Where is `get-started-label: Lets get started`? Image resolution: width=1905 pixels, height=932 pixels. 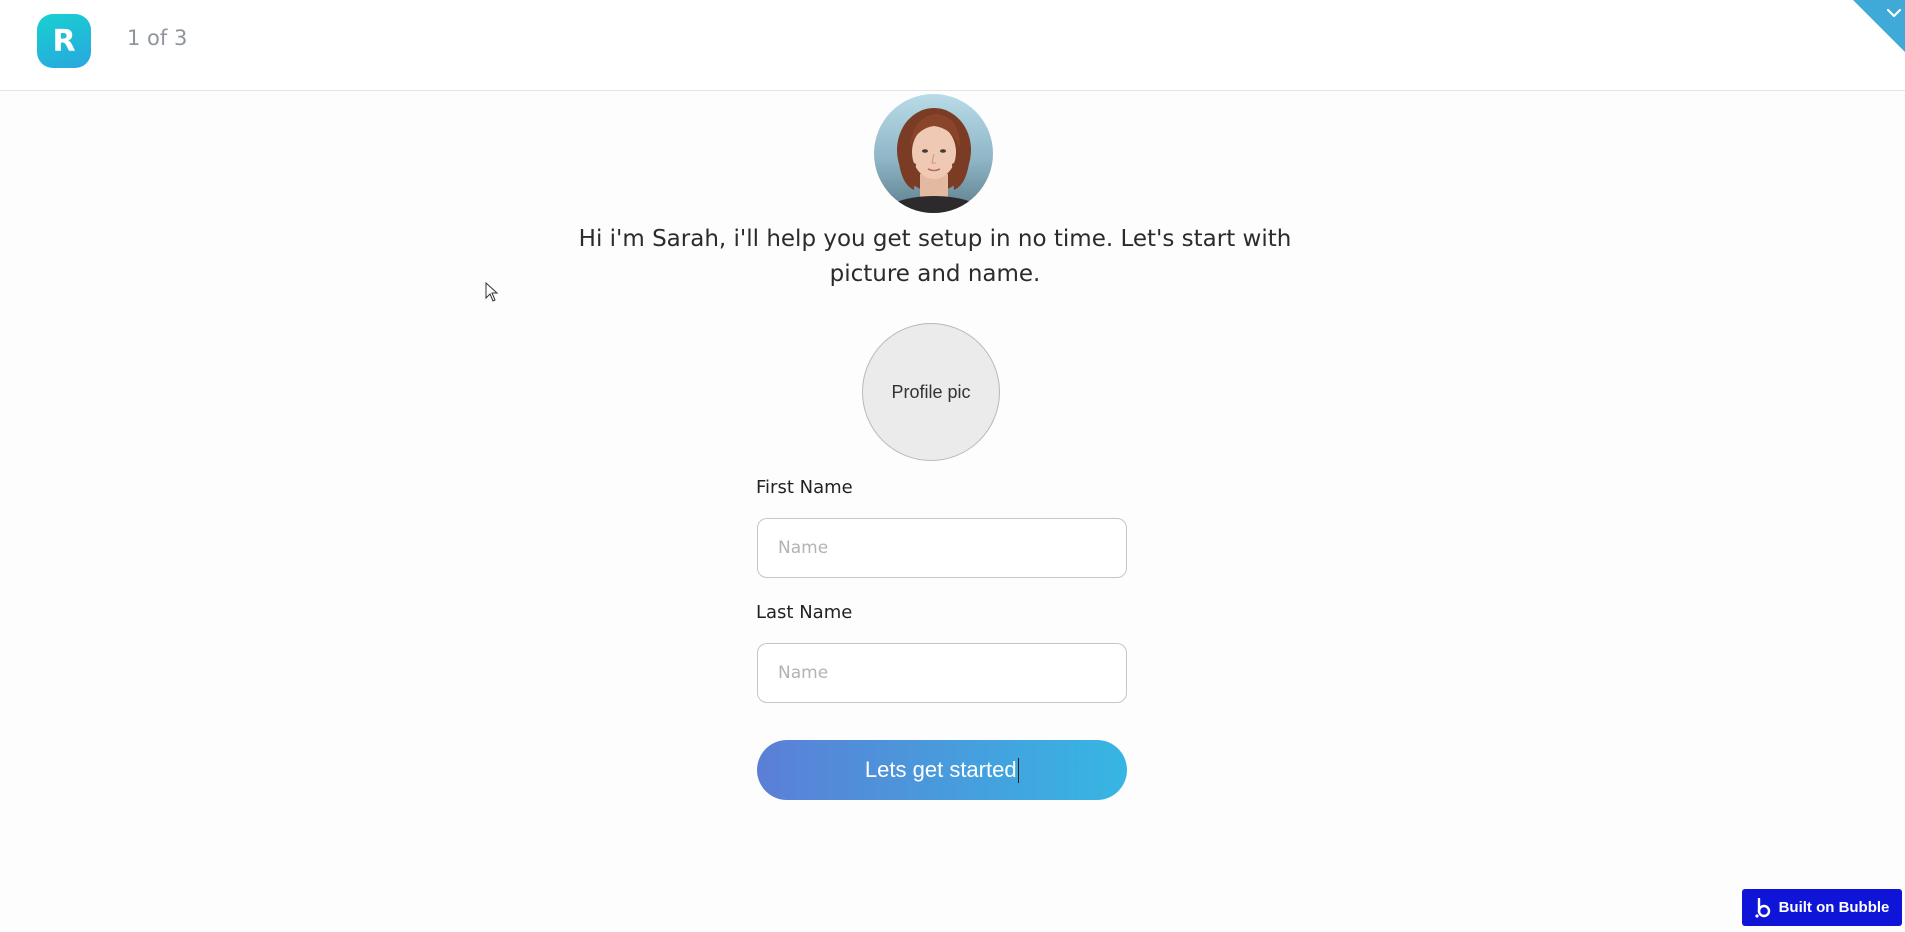
get-started-label: Lets get started is located at coordinates (940, 769).